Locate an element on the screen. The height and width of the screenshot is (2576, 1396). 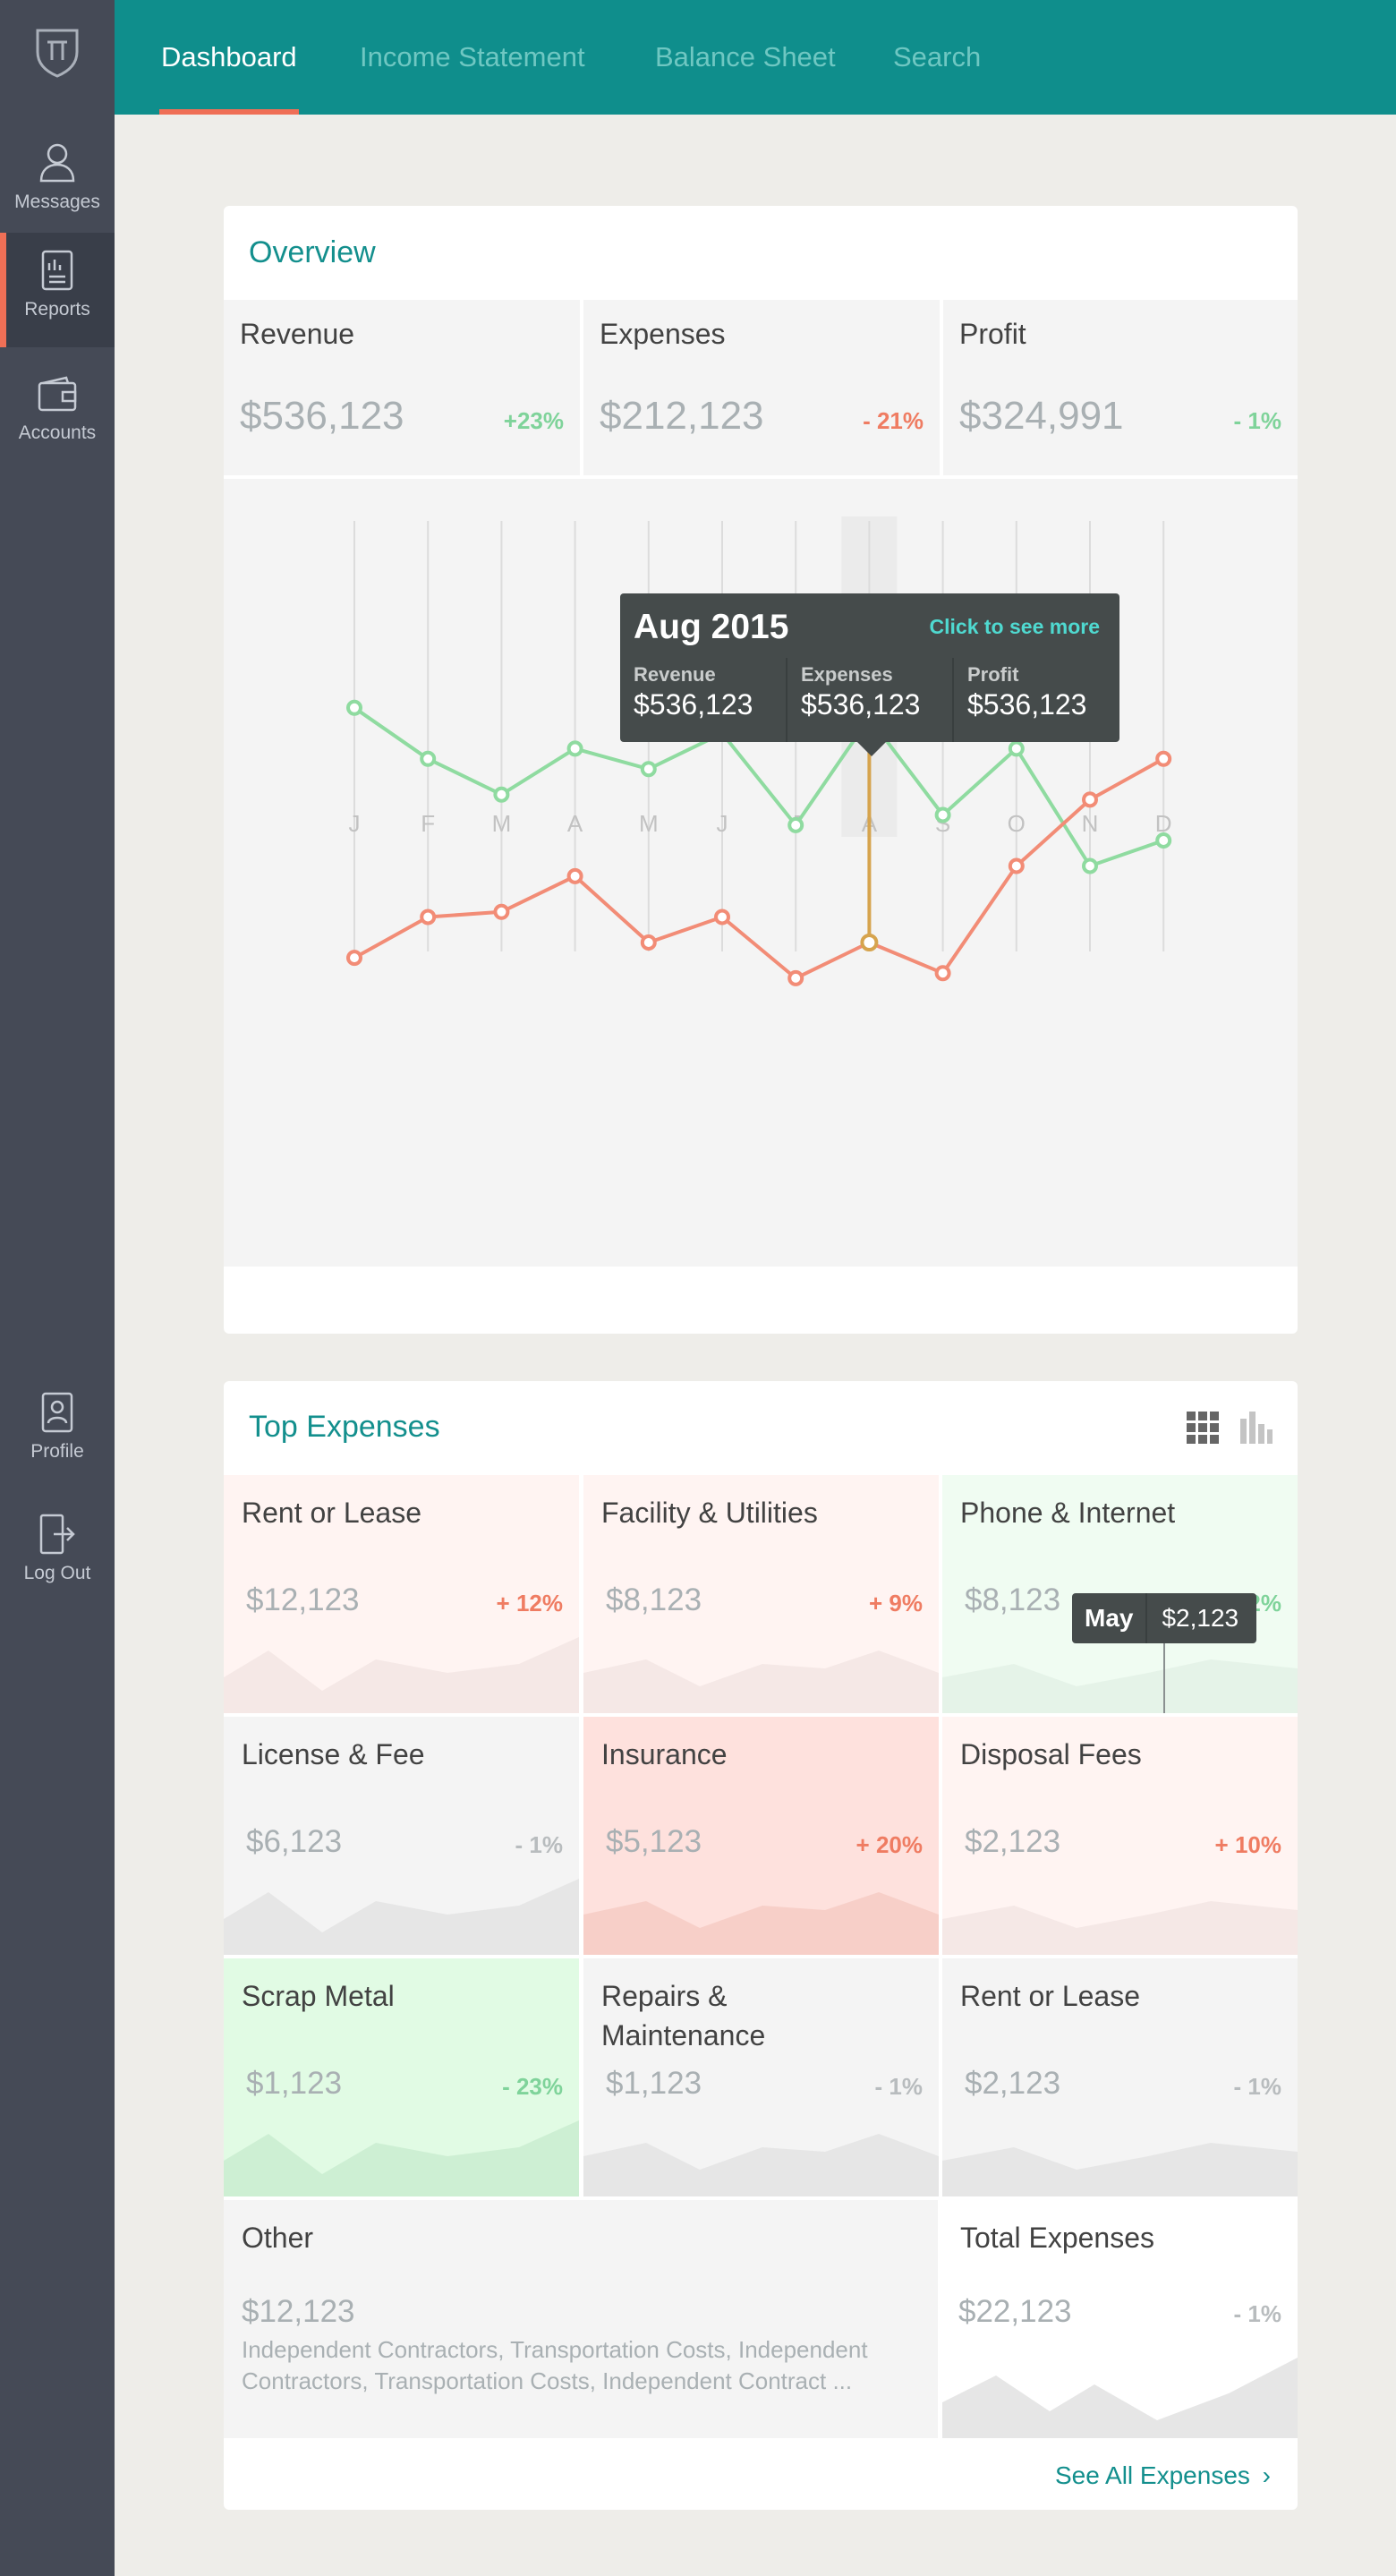
expense-value: $5,123 is located at coordinates (654, 1841).